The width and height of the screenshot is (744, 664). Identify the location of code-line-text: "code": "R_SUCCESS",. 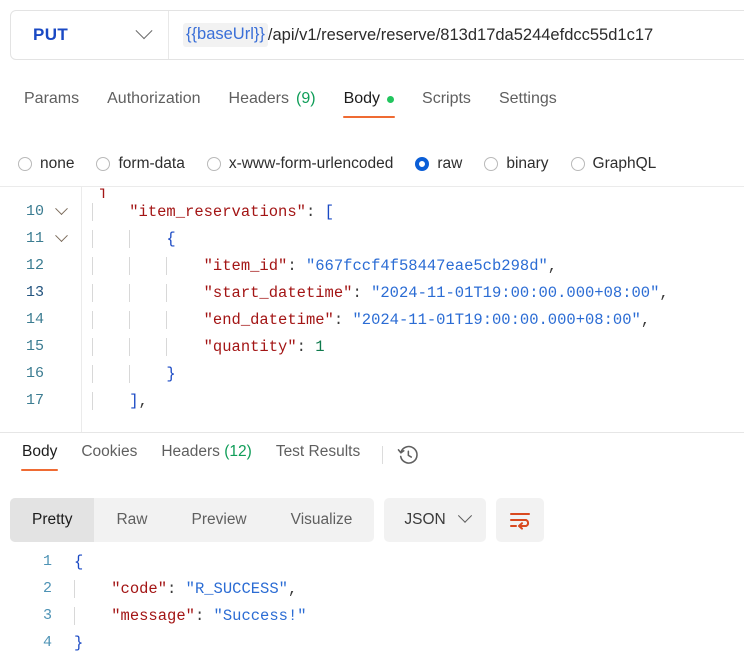
(402, 588).